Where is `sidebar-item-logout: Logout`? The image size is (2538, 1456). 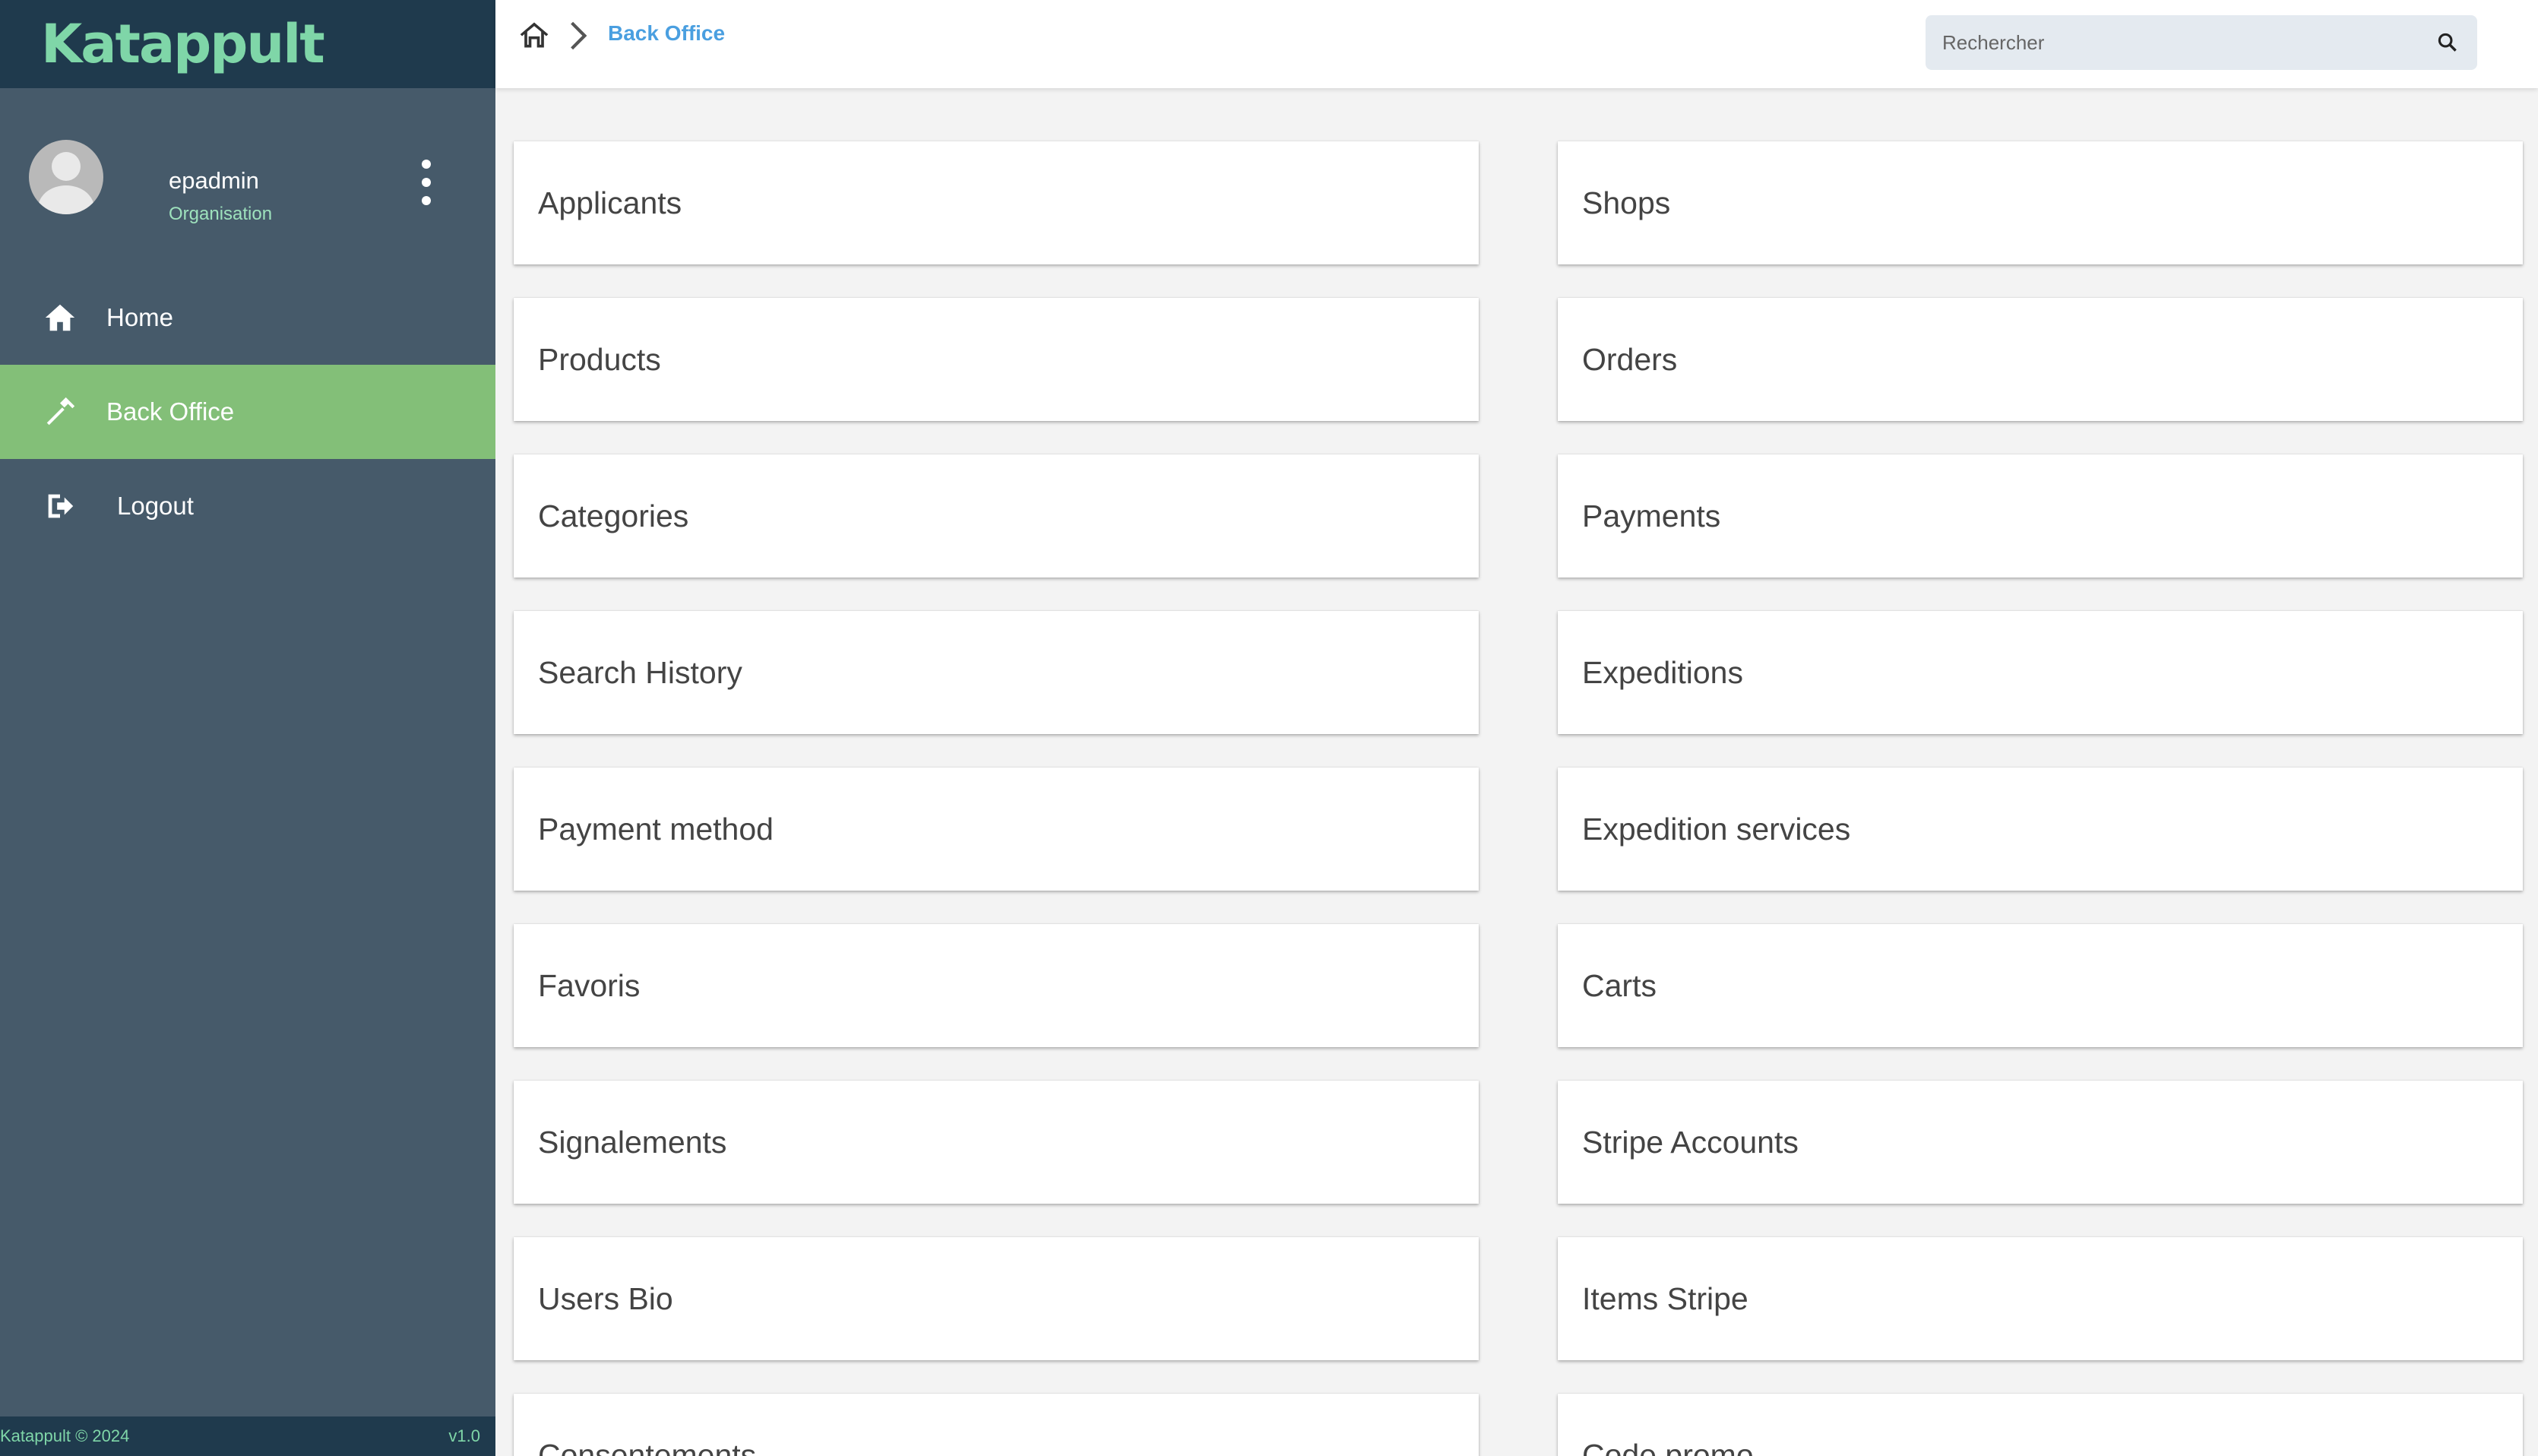 sidebar-item-logout: Logout is located at coordinates (247, 506).